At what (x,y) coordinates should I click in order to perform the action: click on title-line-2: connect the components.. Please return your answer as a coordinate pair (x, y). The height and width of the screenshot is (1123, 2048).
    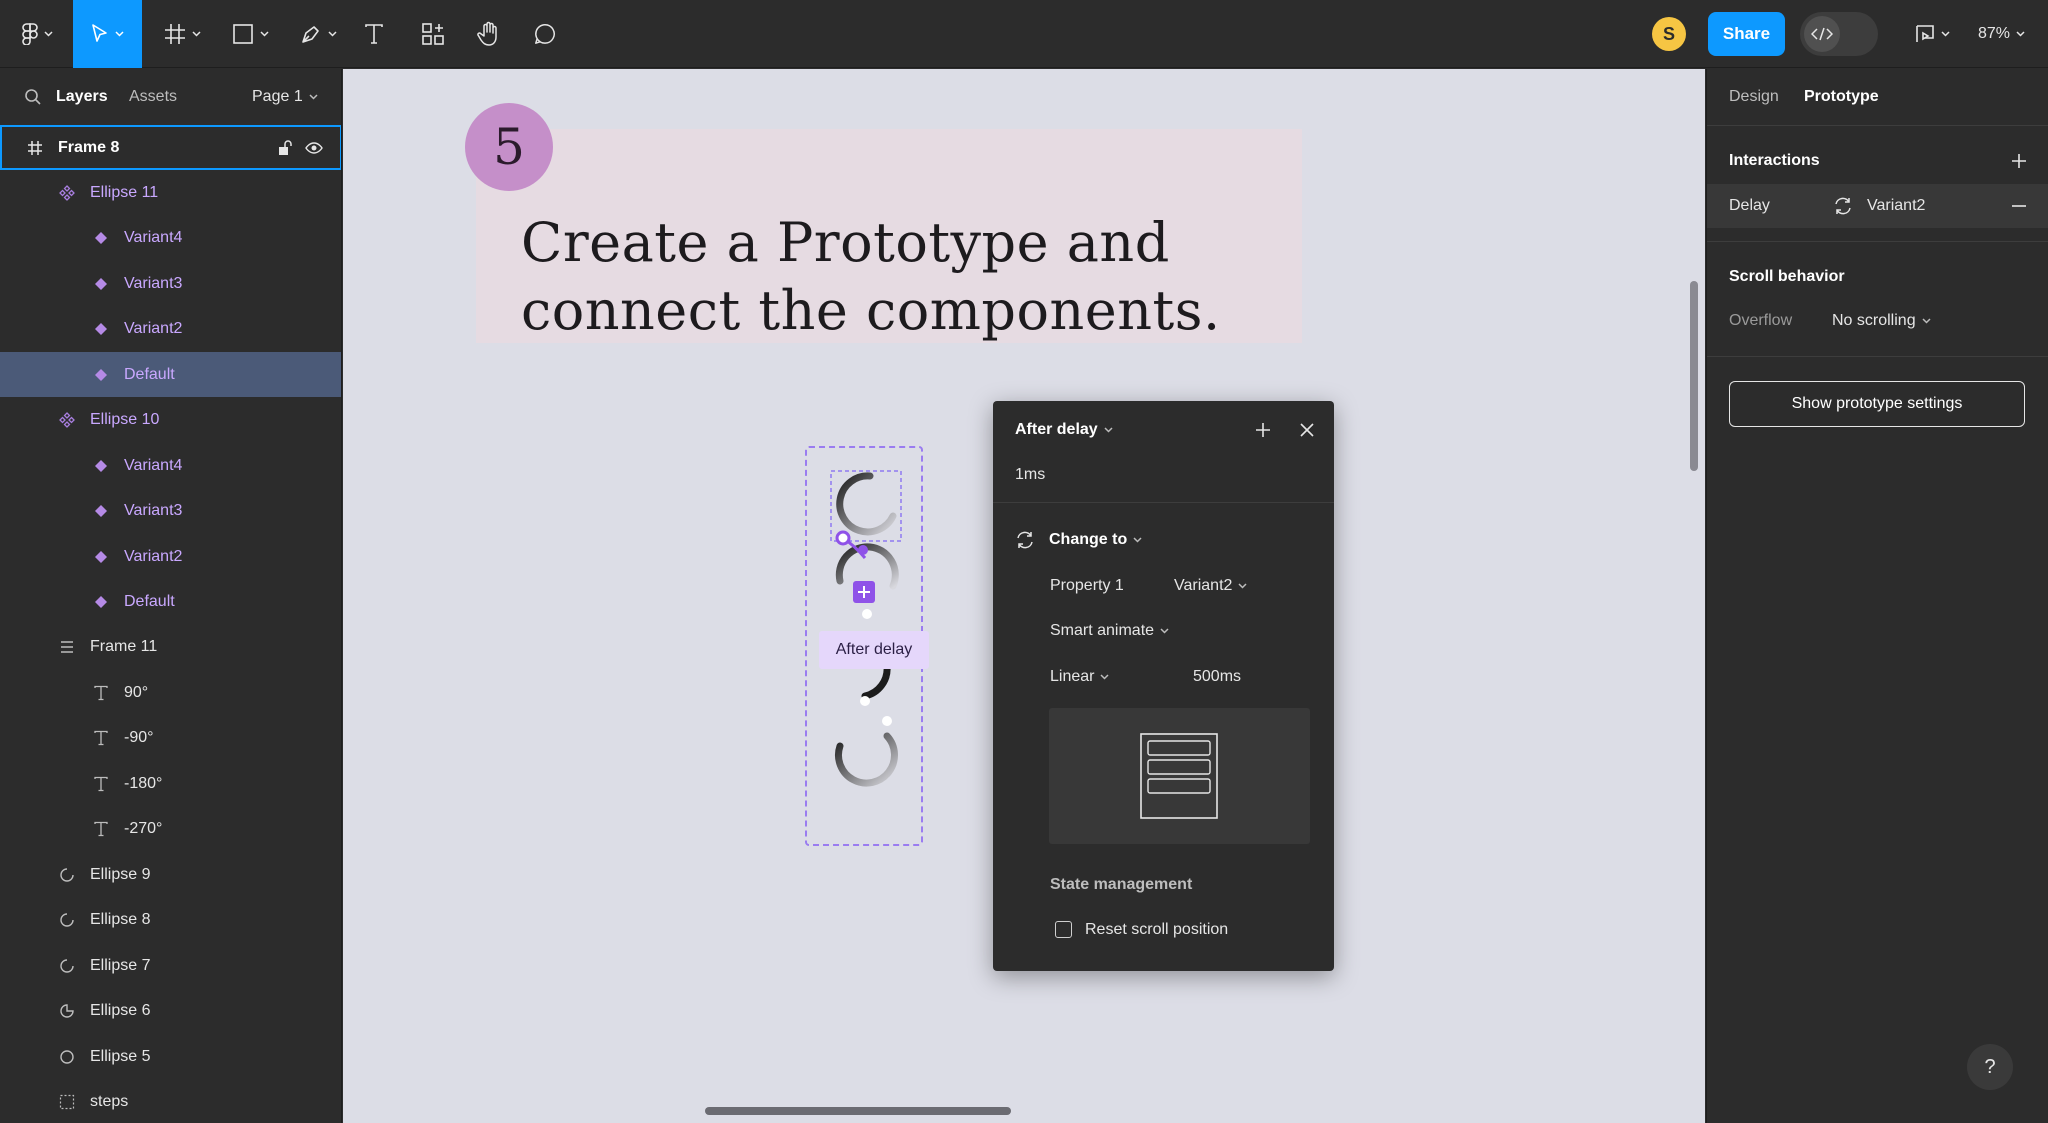
    Looking at the image, I should click on (871, 310).